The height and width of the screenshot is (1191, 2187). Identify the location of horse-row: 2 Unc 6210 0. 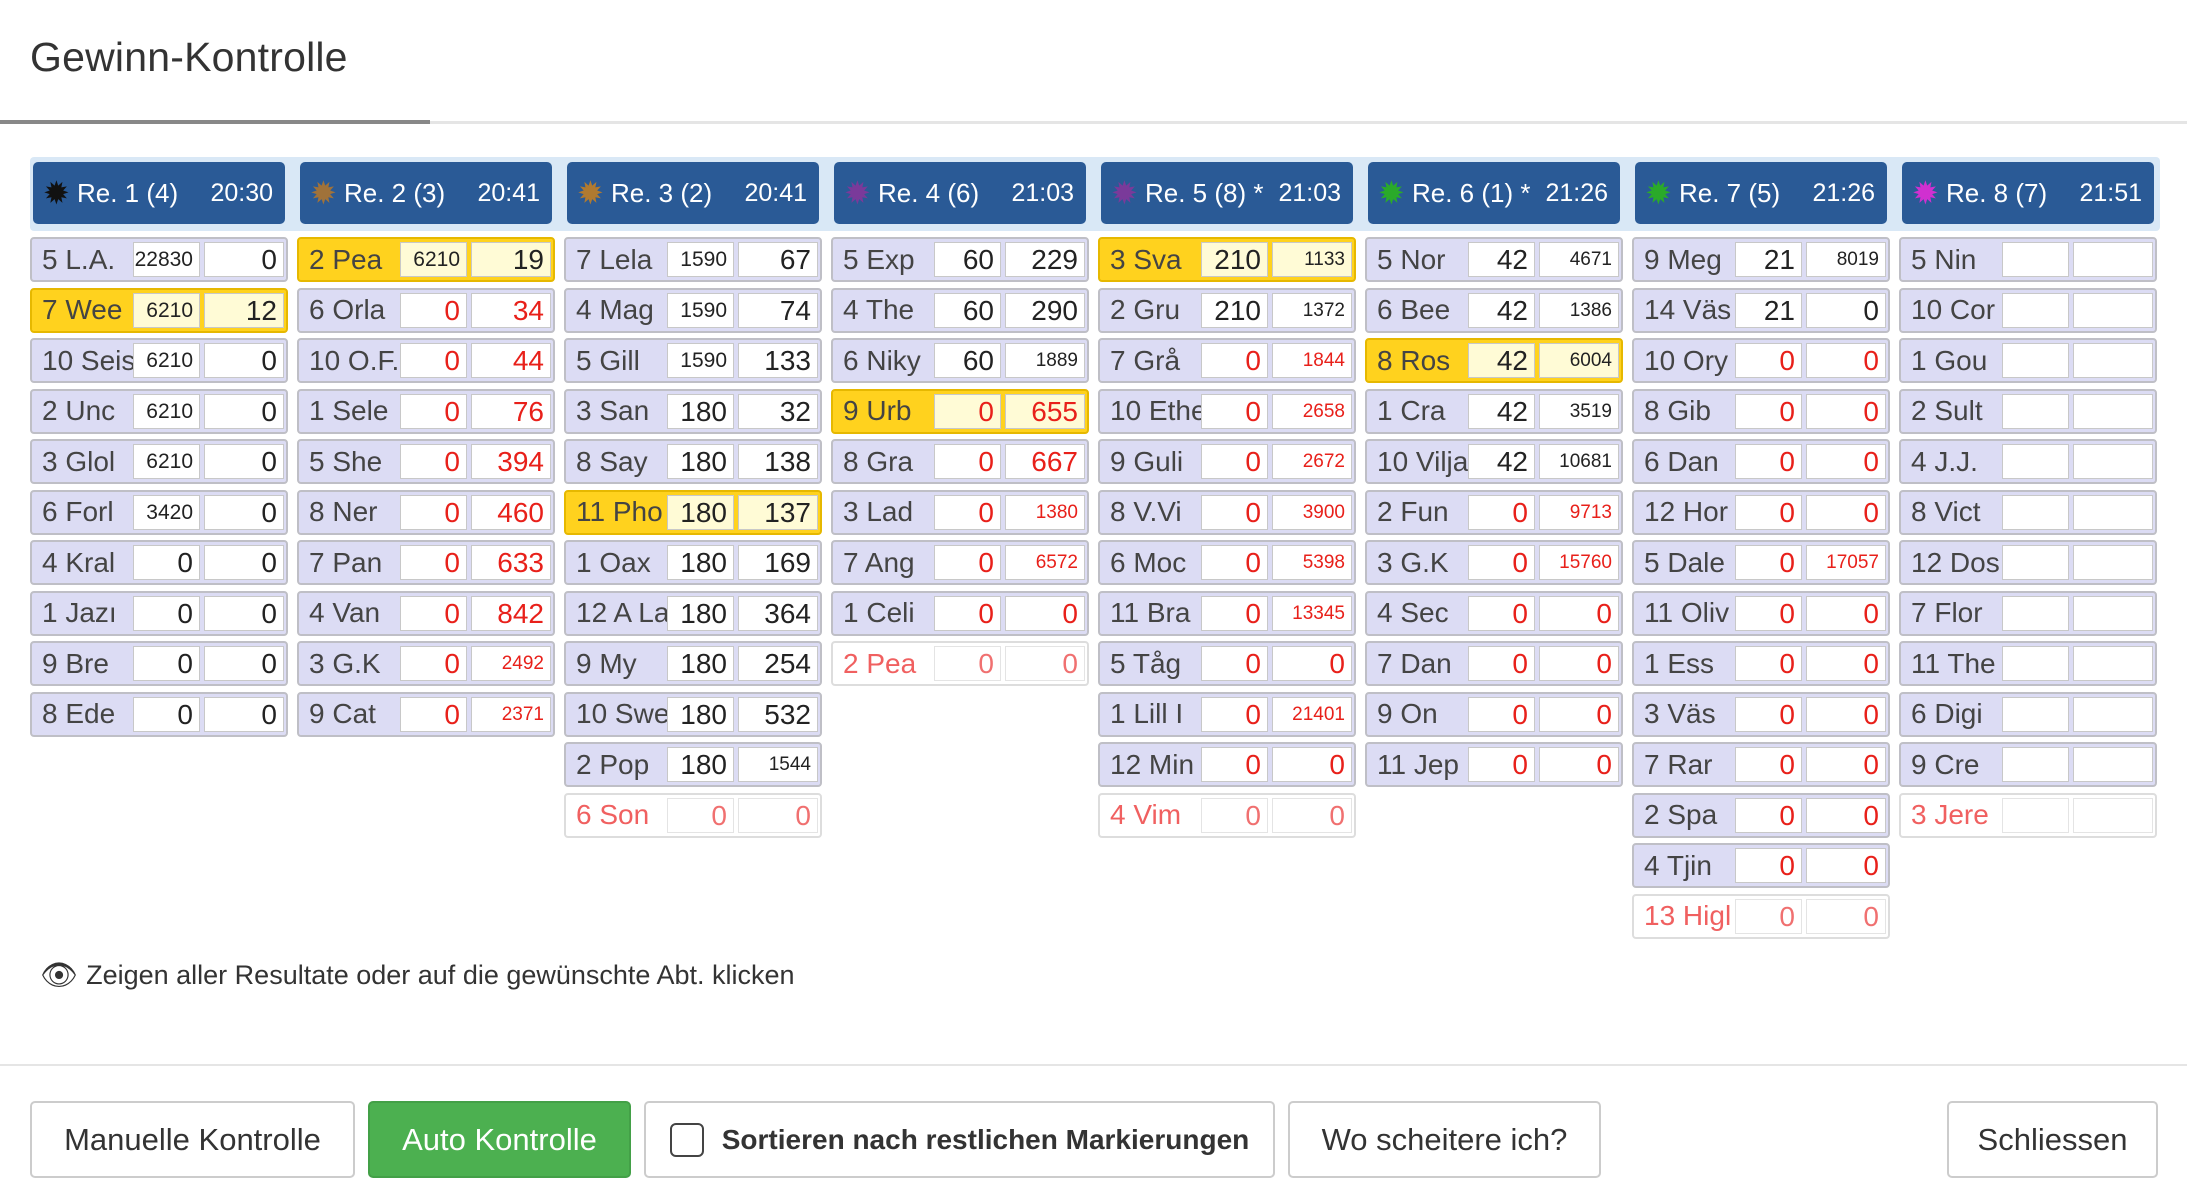
(159, 411).